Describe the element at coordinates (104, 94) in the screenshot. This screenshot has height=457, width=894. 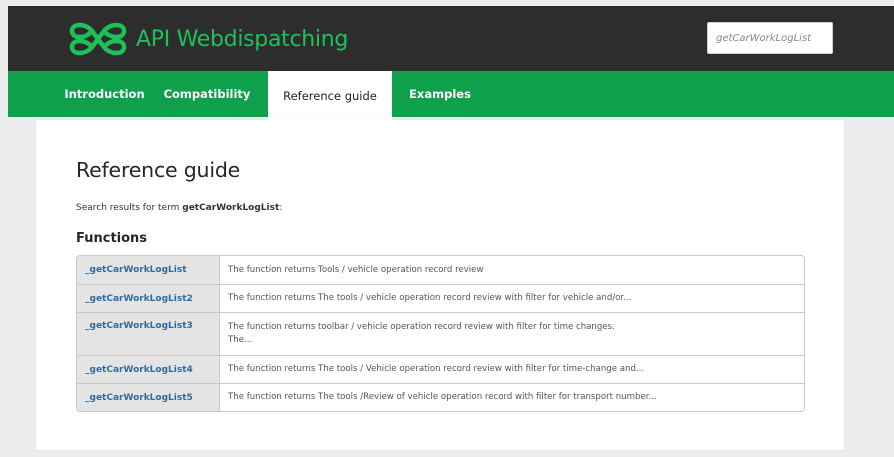
I see `tab-introduction: Introduction` at that location.